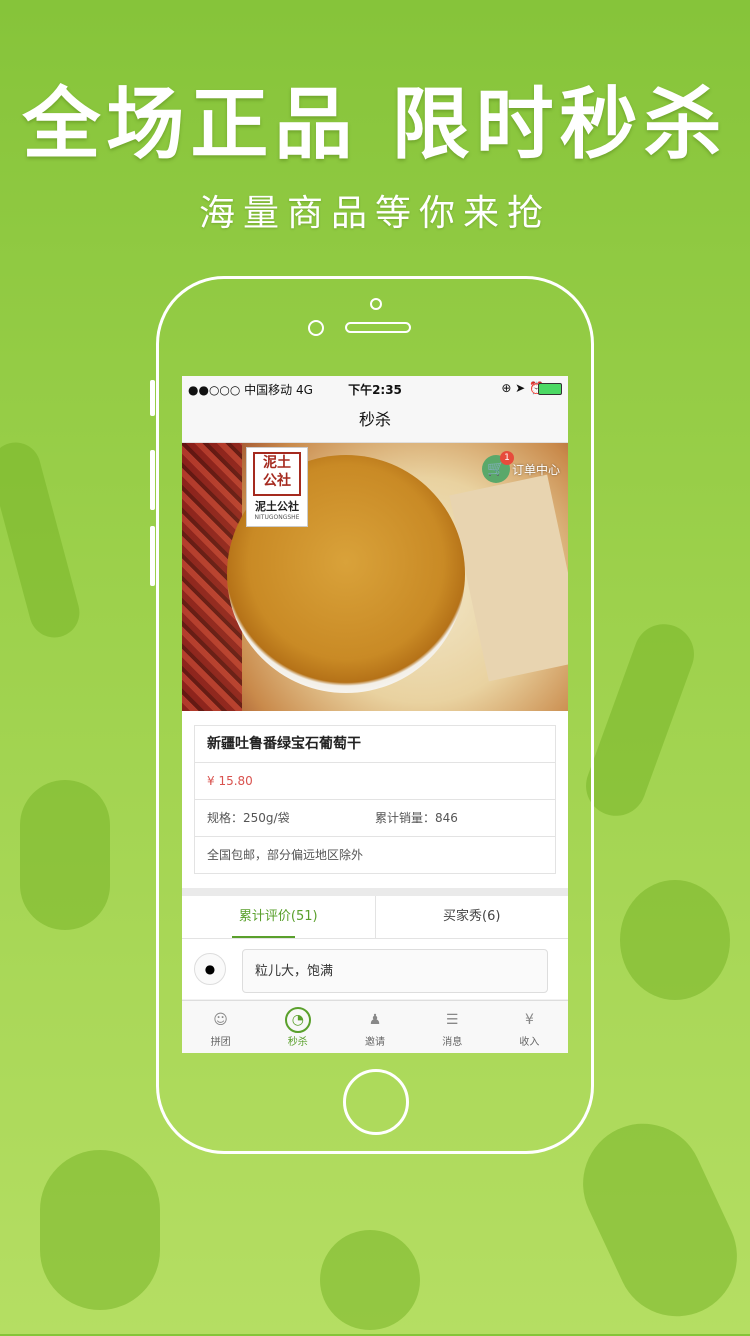 The height and width of the screenshot is (1336, 750). Describe the element at coordinates (395, 971) in the screenshot. I see `review-text: 粒儿大，饱满` at that location.